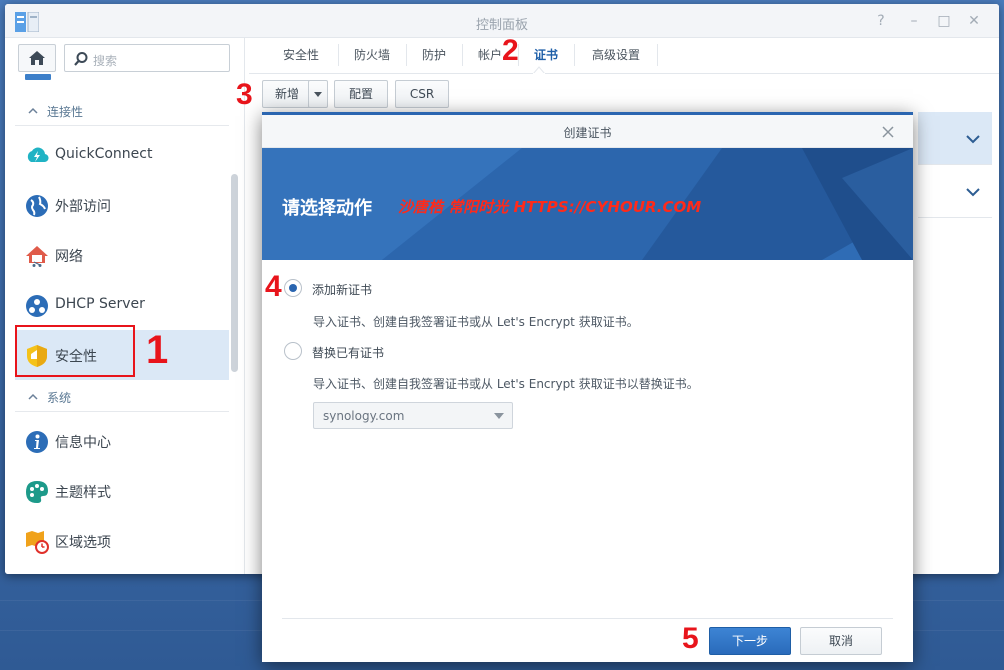 This screenshot has height=670, width=1004. Describe the element at coordinates (37, 442) in the screenshot. I see `info-icon` at that location.